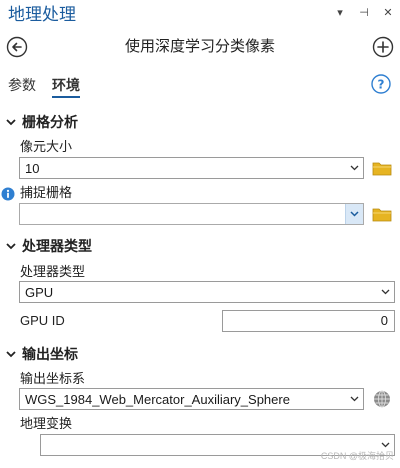  Describe the element at coordinates (191, 214) in the screenshot. I see `snap-raster-combo` at that location.